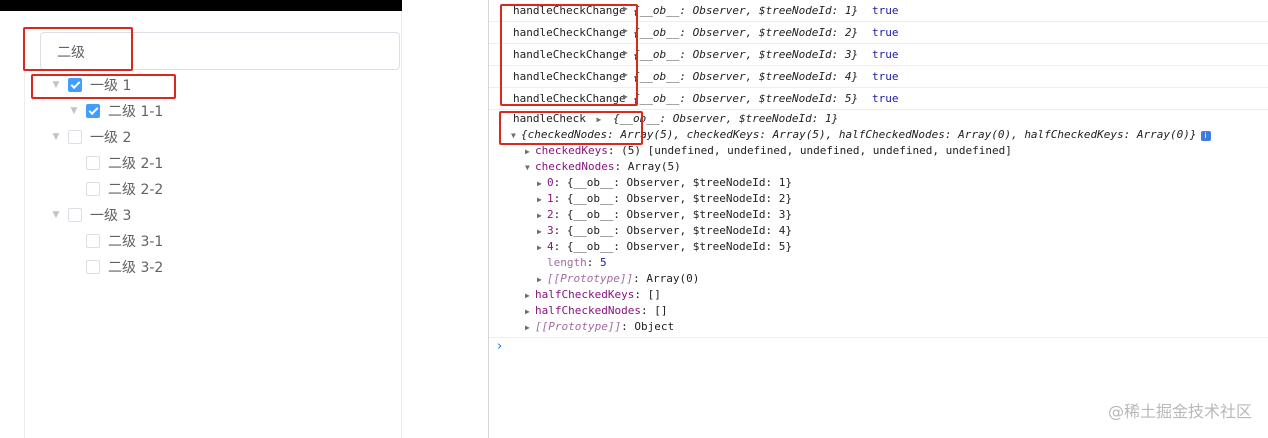  Describe the element at coordinates (745, 98) in the screenshot. I see `log-object: {__ob__: Observer, $treeNodeId: 5}` at that location.